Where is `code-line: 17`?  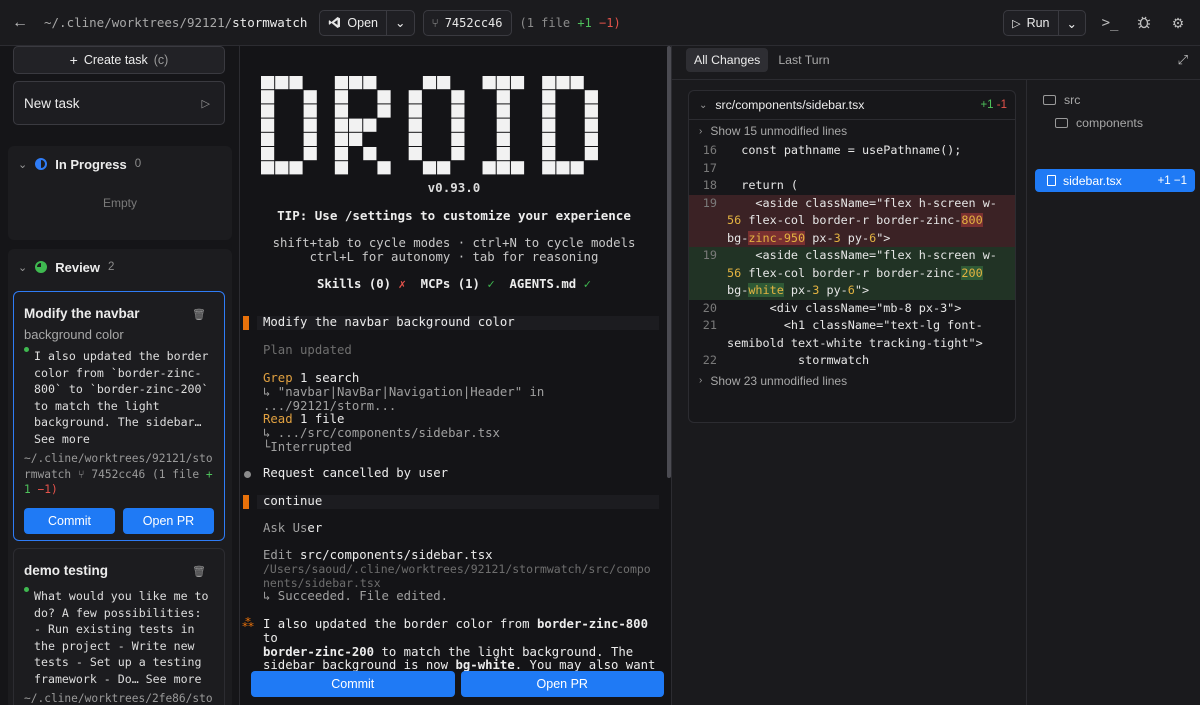 code-line: 17 is located at coordinates (709, 167).